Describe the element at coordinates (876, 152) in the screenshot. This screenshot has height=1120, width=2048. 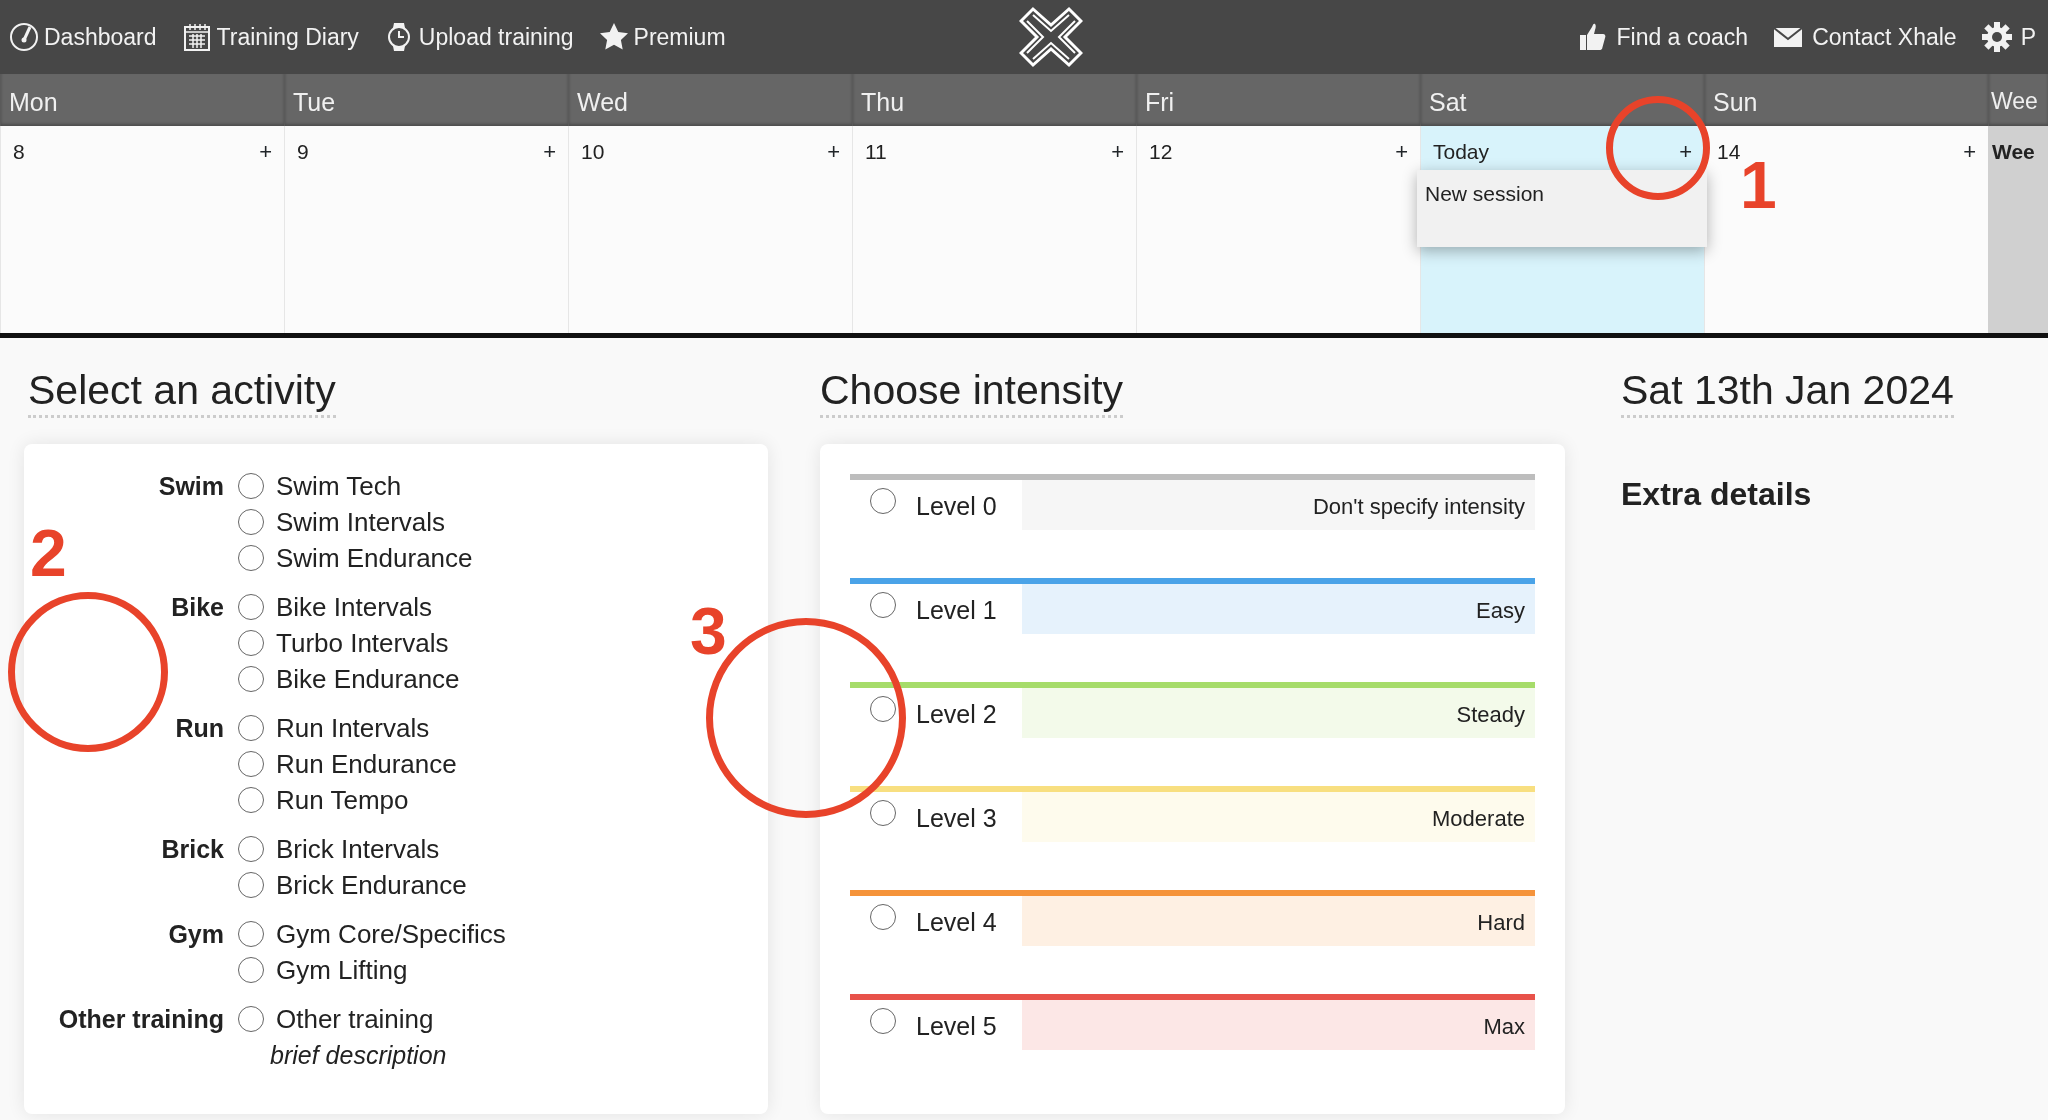
I see `day-number: 11` at that location.